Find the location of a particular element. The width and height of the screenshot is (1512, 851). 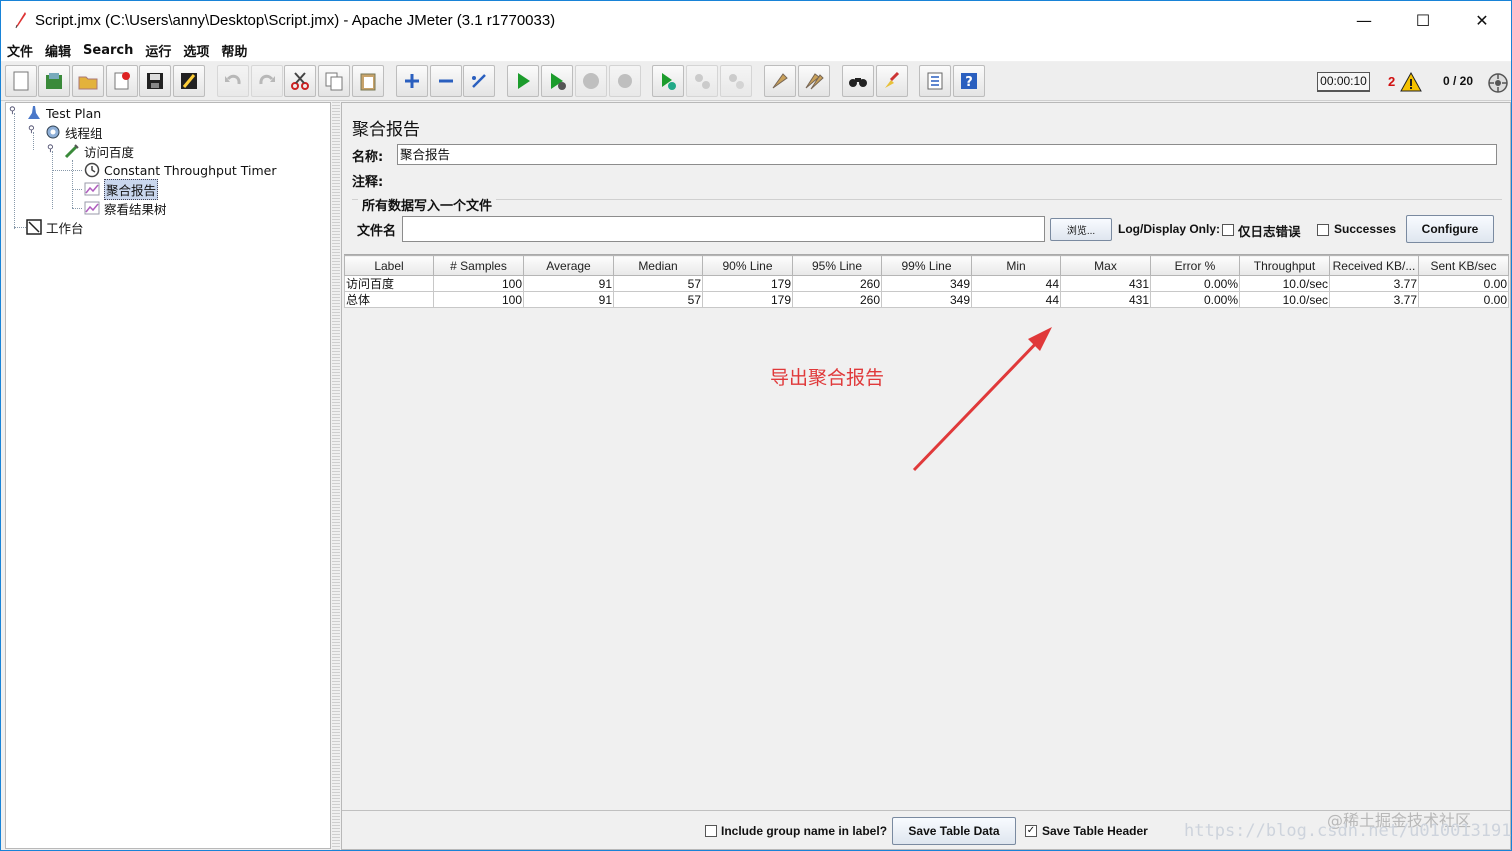

new-icon is located at coordinates (21, 81).